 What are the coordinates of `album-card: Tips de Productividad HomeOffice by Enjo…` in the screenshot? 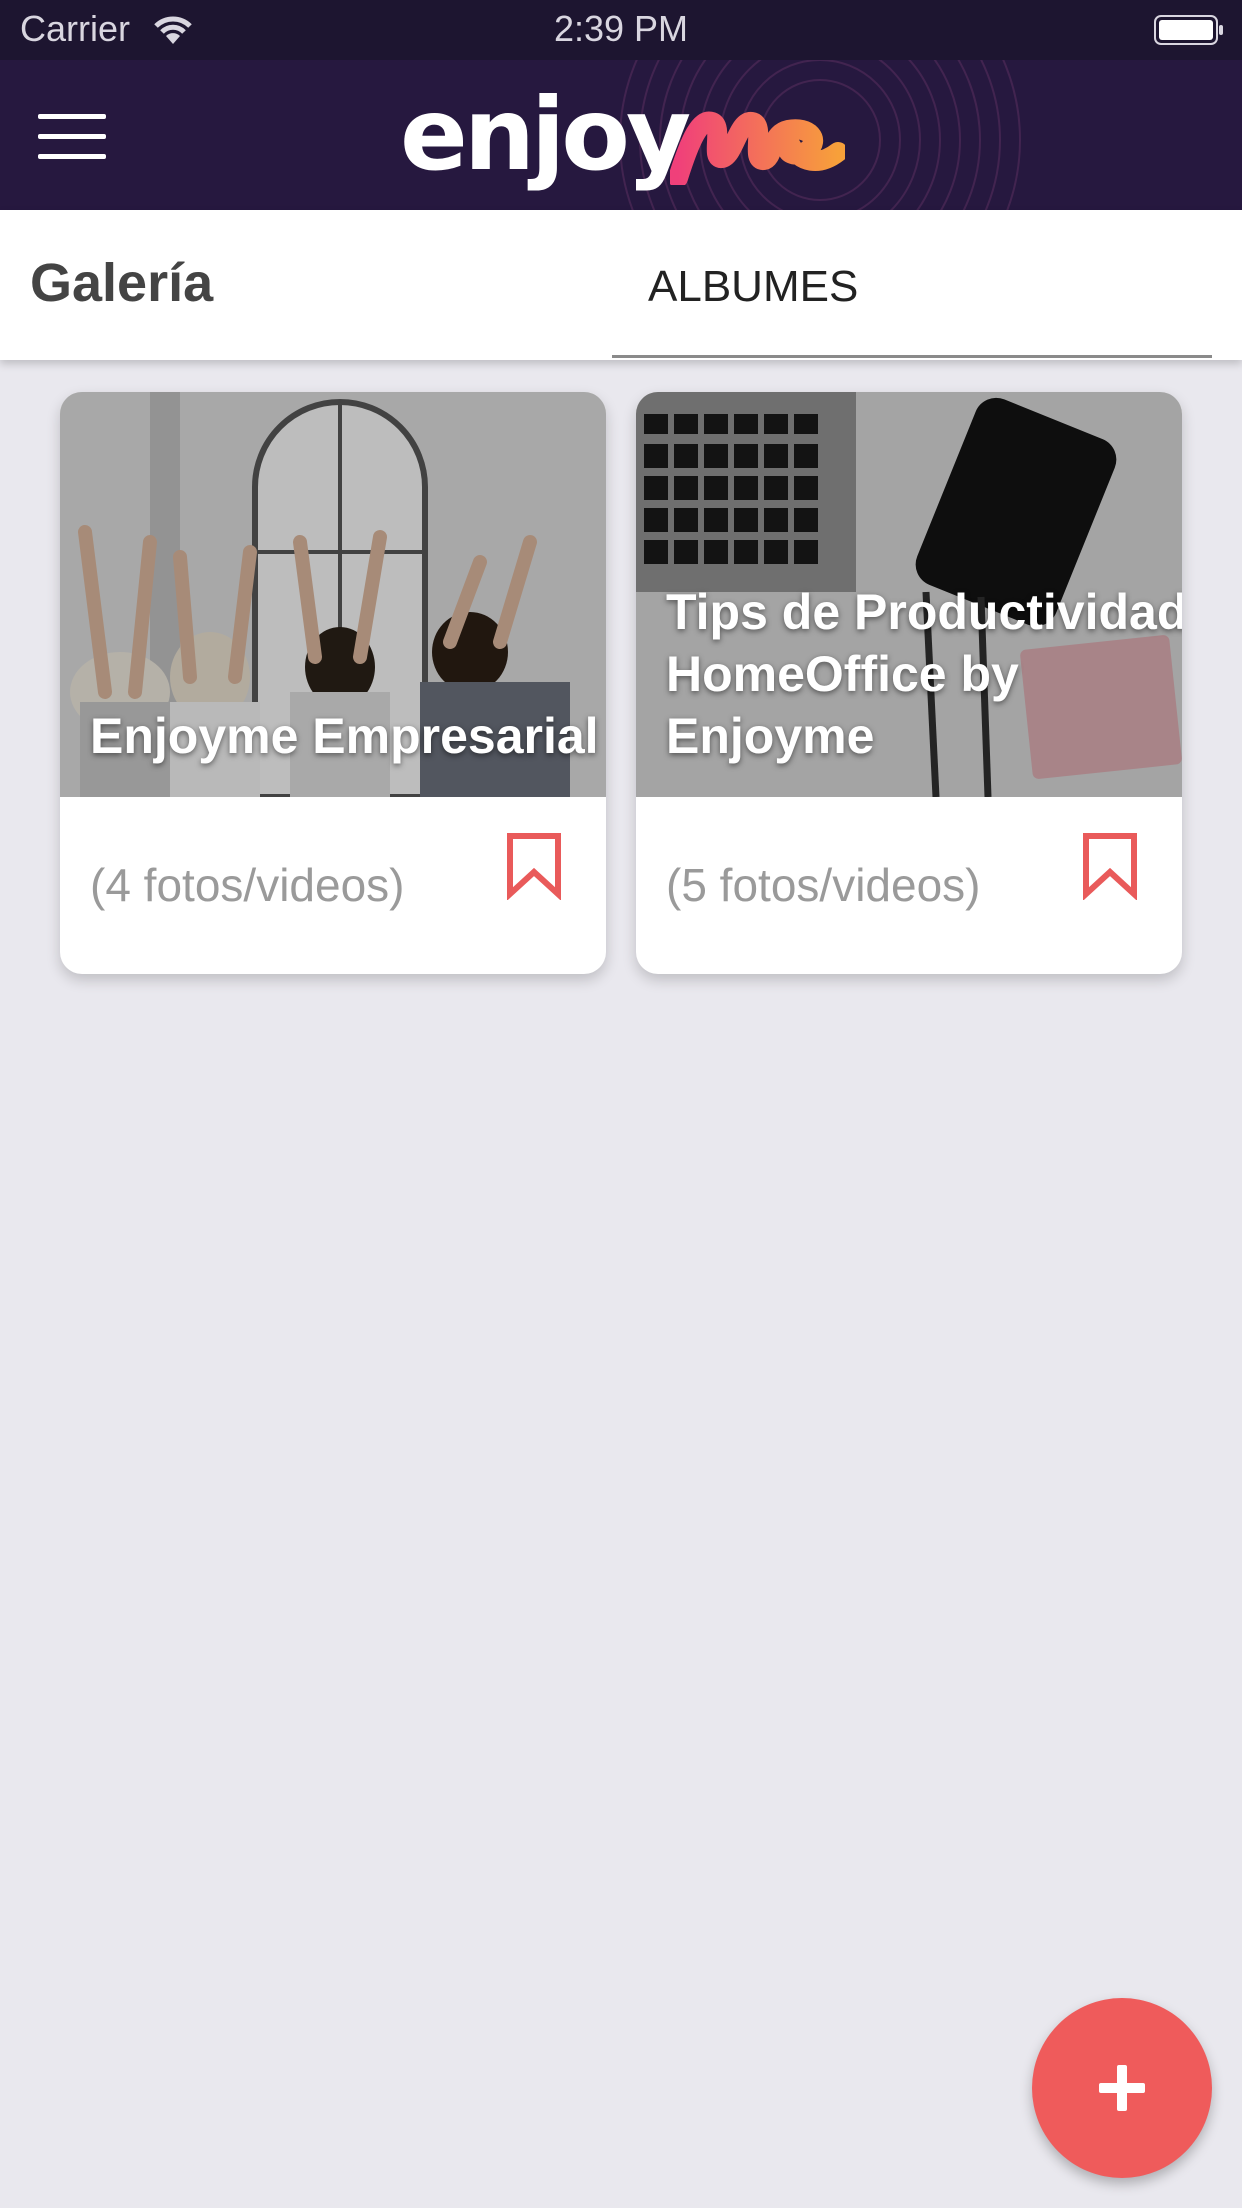 It's located at (909, 683).